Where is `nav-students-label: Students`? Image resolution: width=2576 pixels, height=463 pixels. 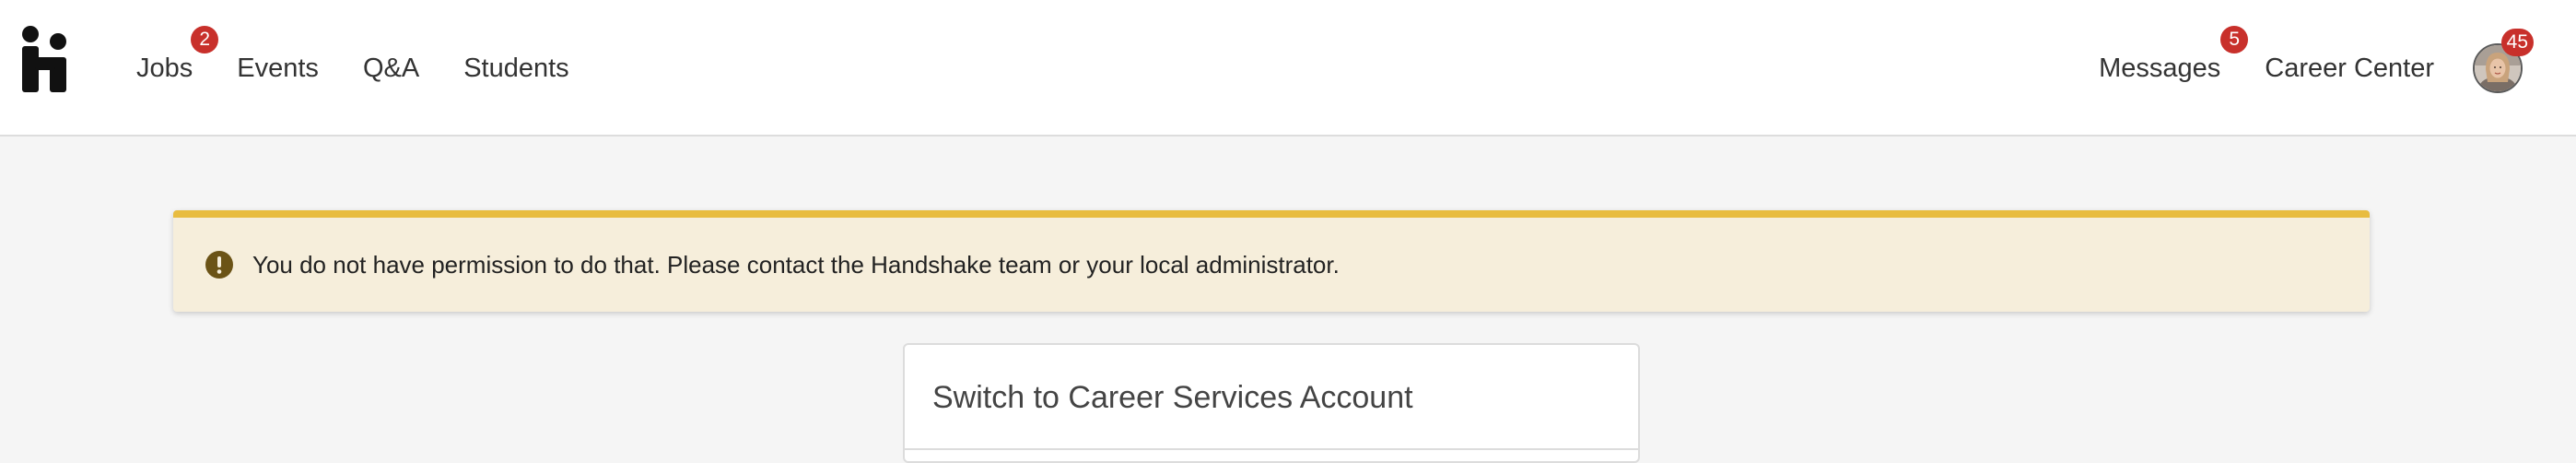
nav-students-label: Students is located at coordinates (516, 68).